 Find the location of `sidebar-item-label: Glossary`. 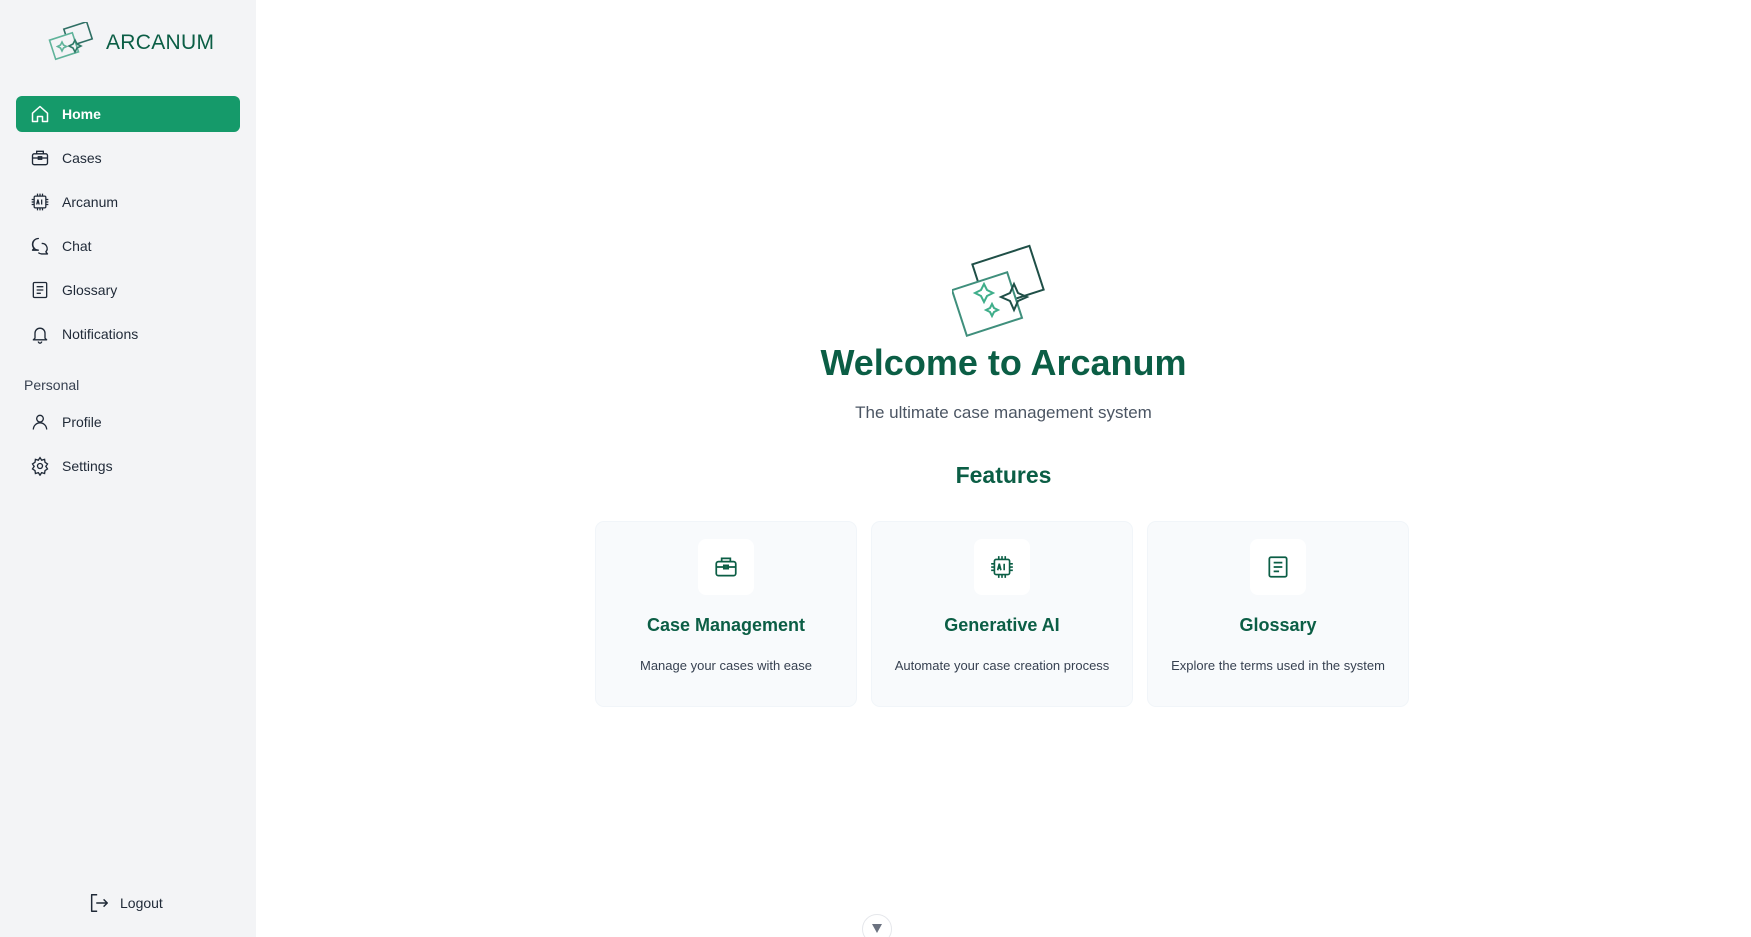

sidebar-item-label: Glossary is located at coordinates (90, 290).